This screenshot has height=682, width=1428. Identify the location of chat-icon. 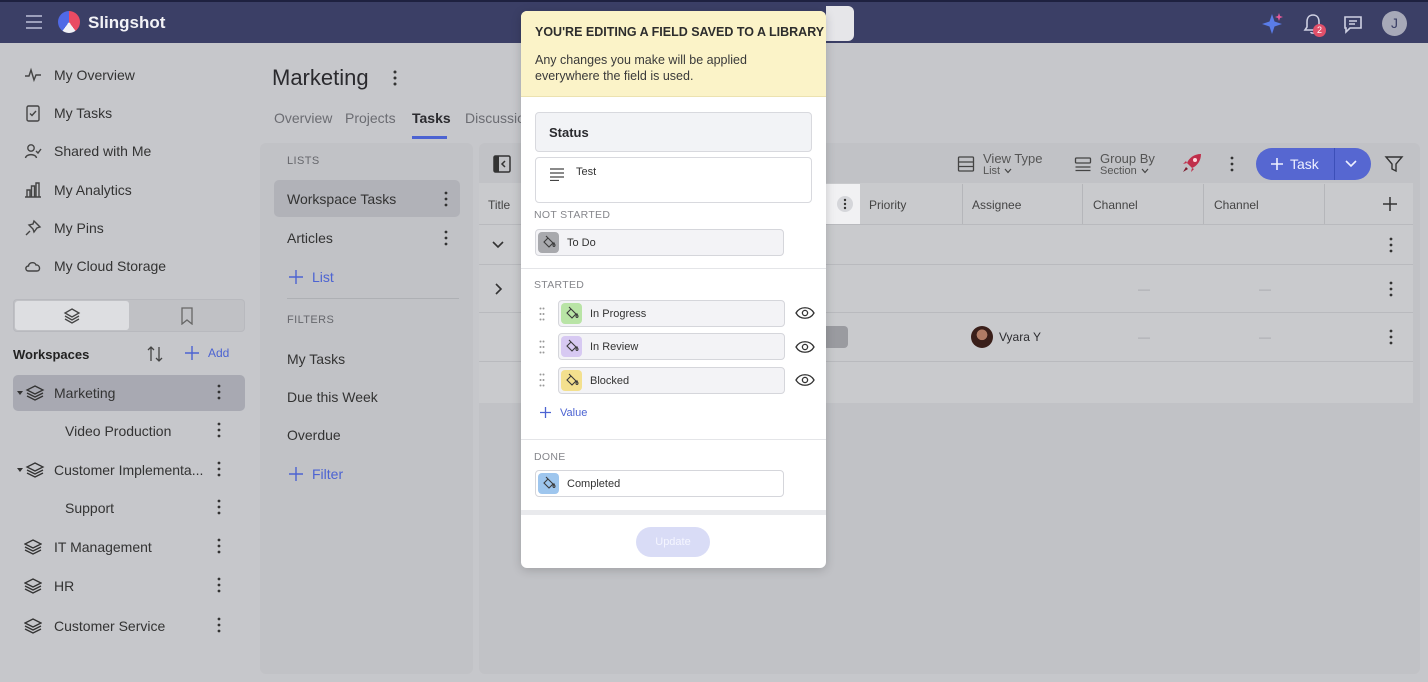
(1353, 24).